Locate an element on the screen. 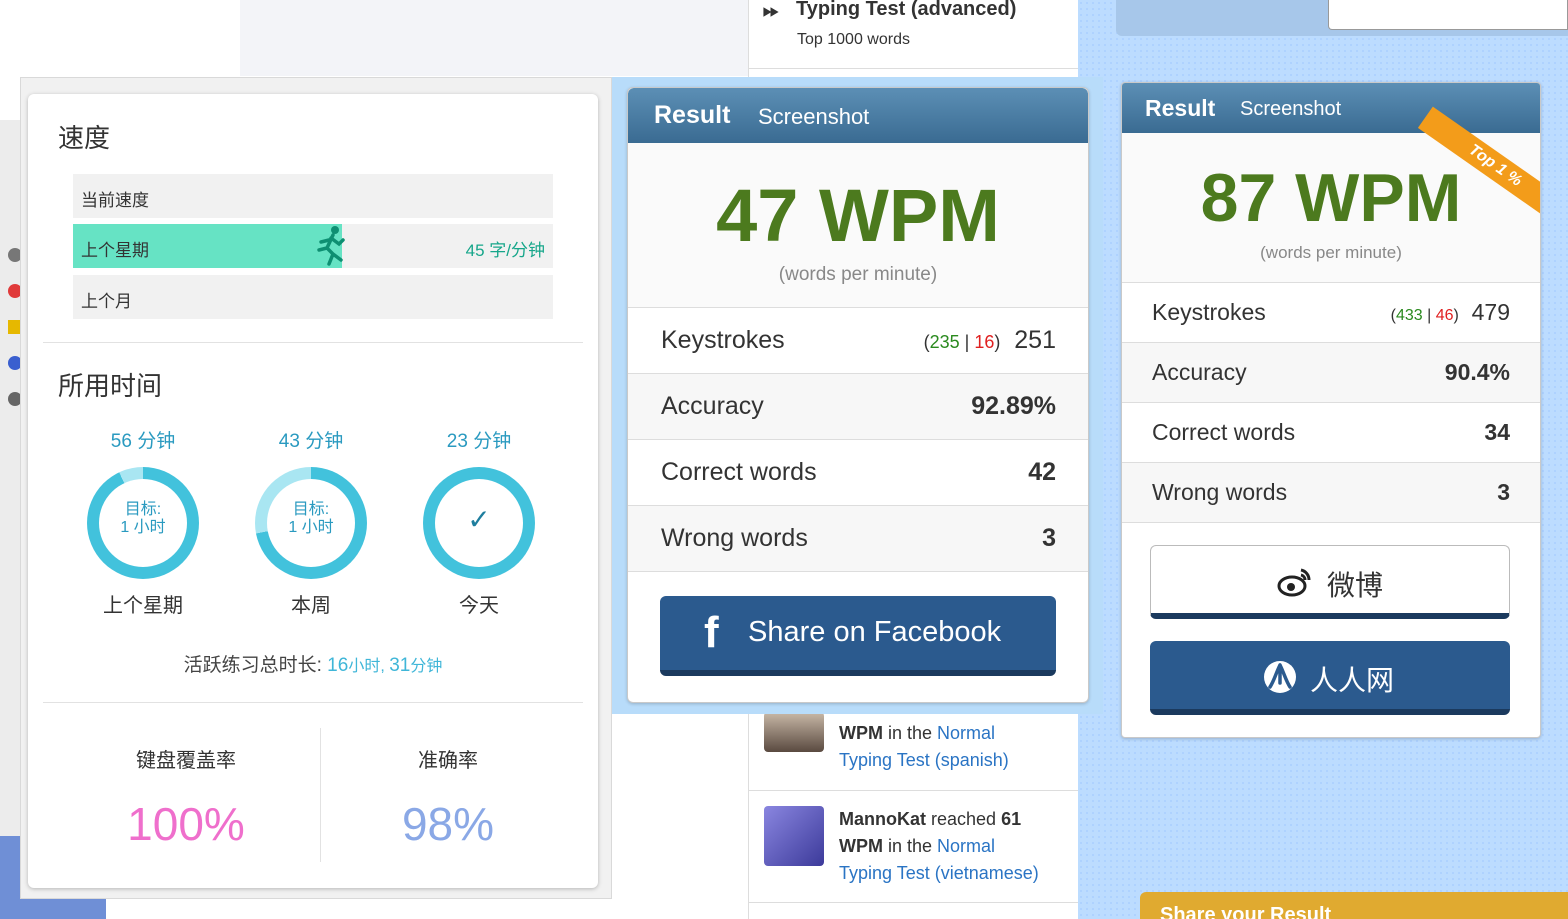 The height and width of the screenshot is (919, 1568). check-icon: ✓ is located at coordinates (479, 519).